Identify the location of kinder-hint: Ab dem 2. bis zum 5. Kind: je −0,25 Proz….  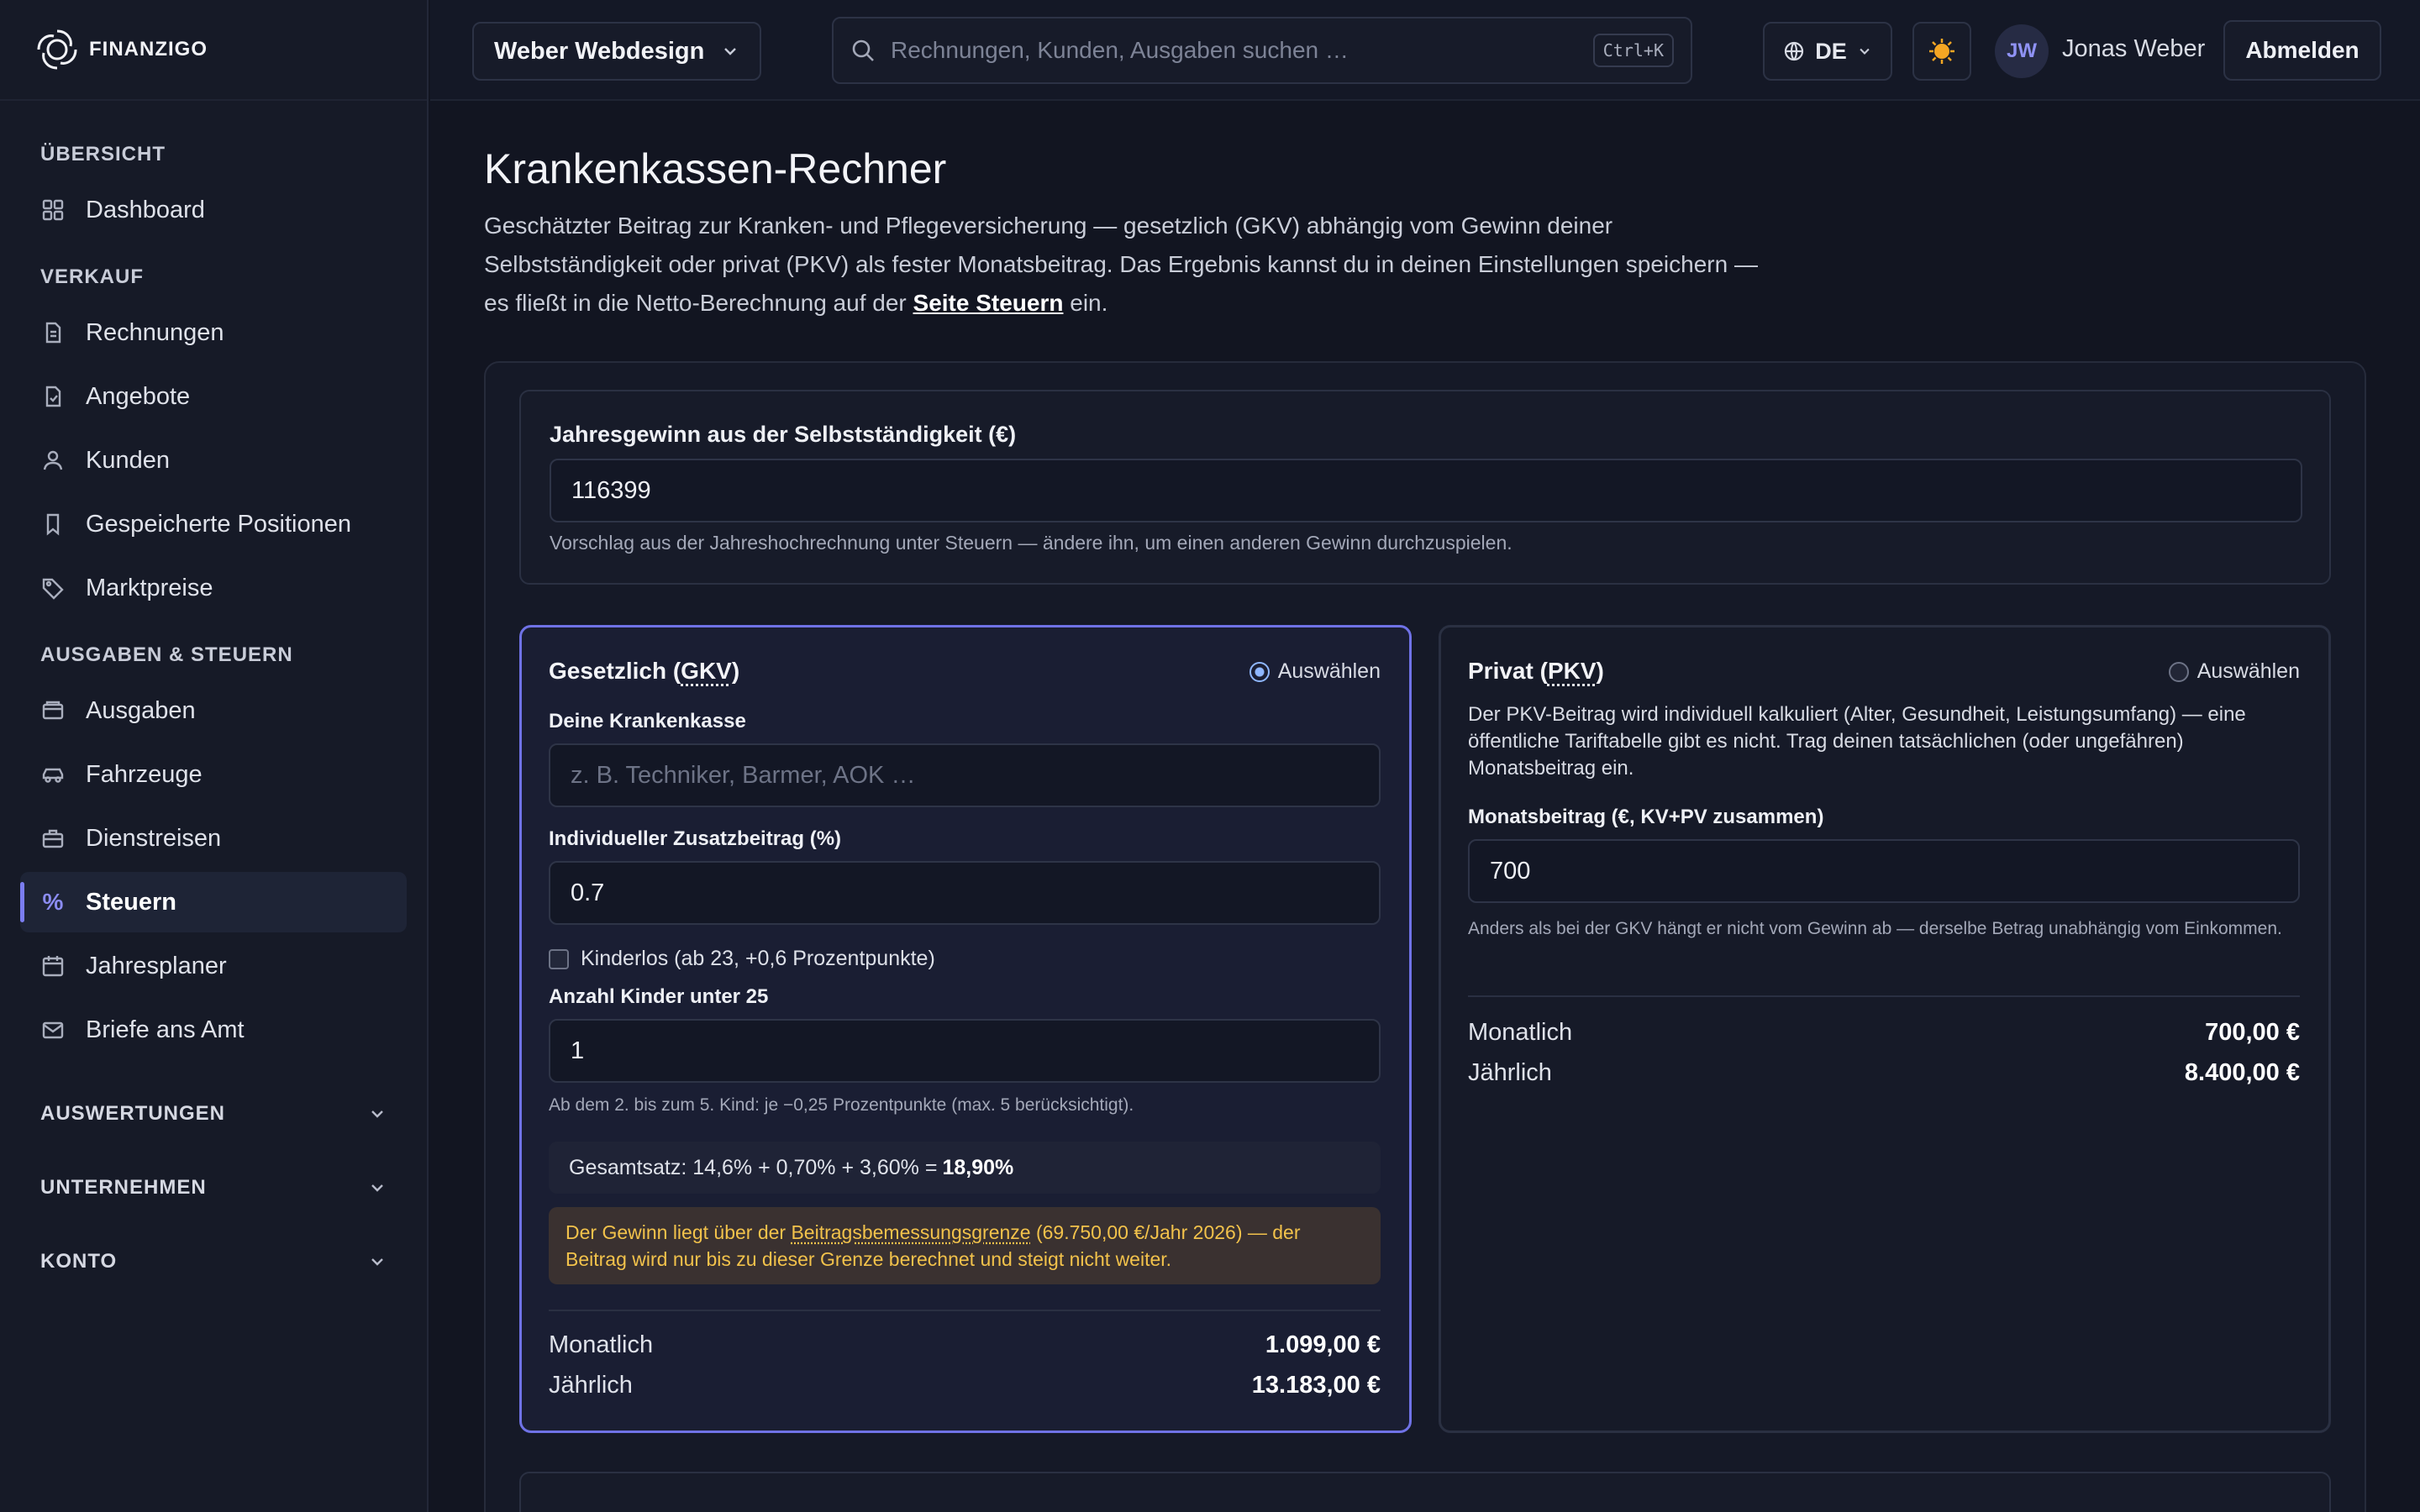
(841, 1105).